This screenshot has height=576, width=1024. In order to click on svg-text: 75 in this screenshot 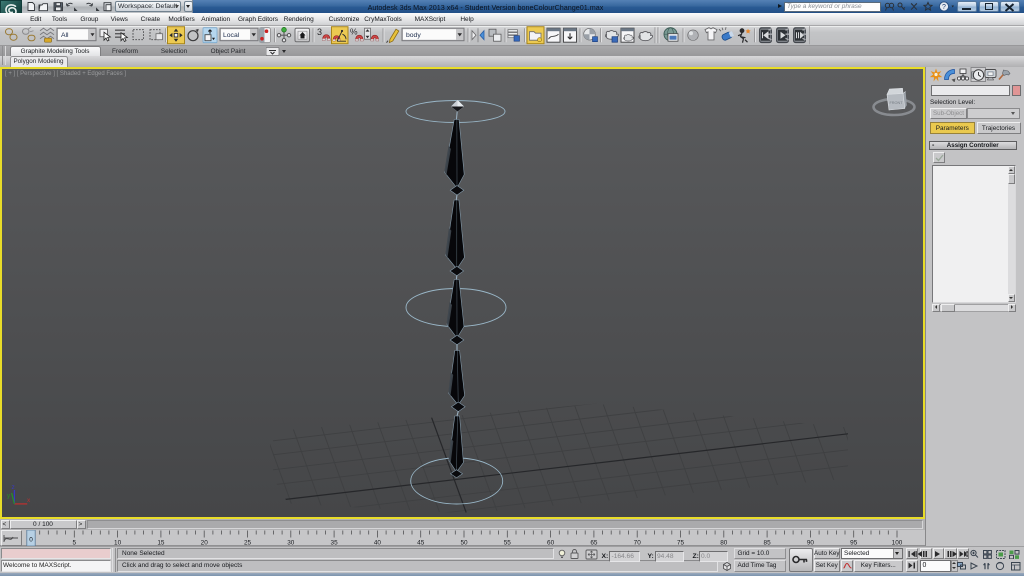, I will do `click(681, 542)`.